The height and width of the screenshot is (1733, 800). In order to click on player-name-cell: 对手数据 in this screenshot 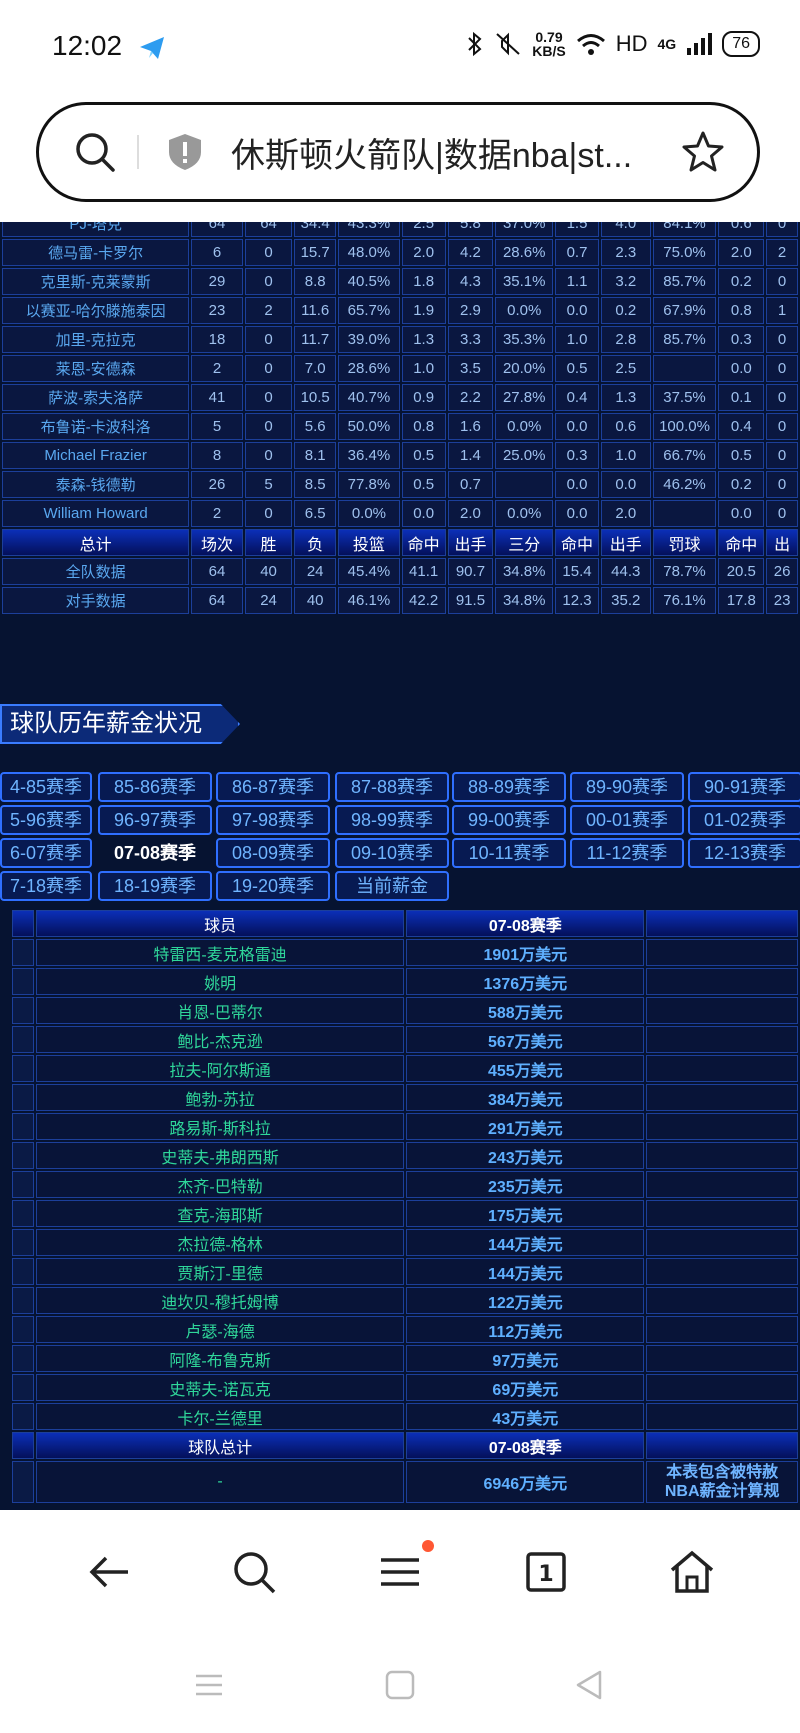, I will do `click(96, 600)`.